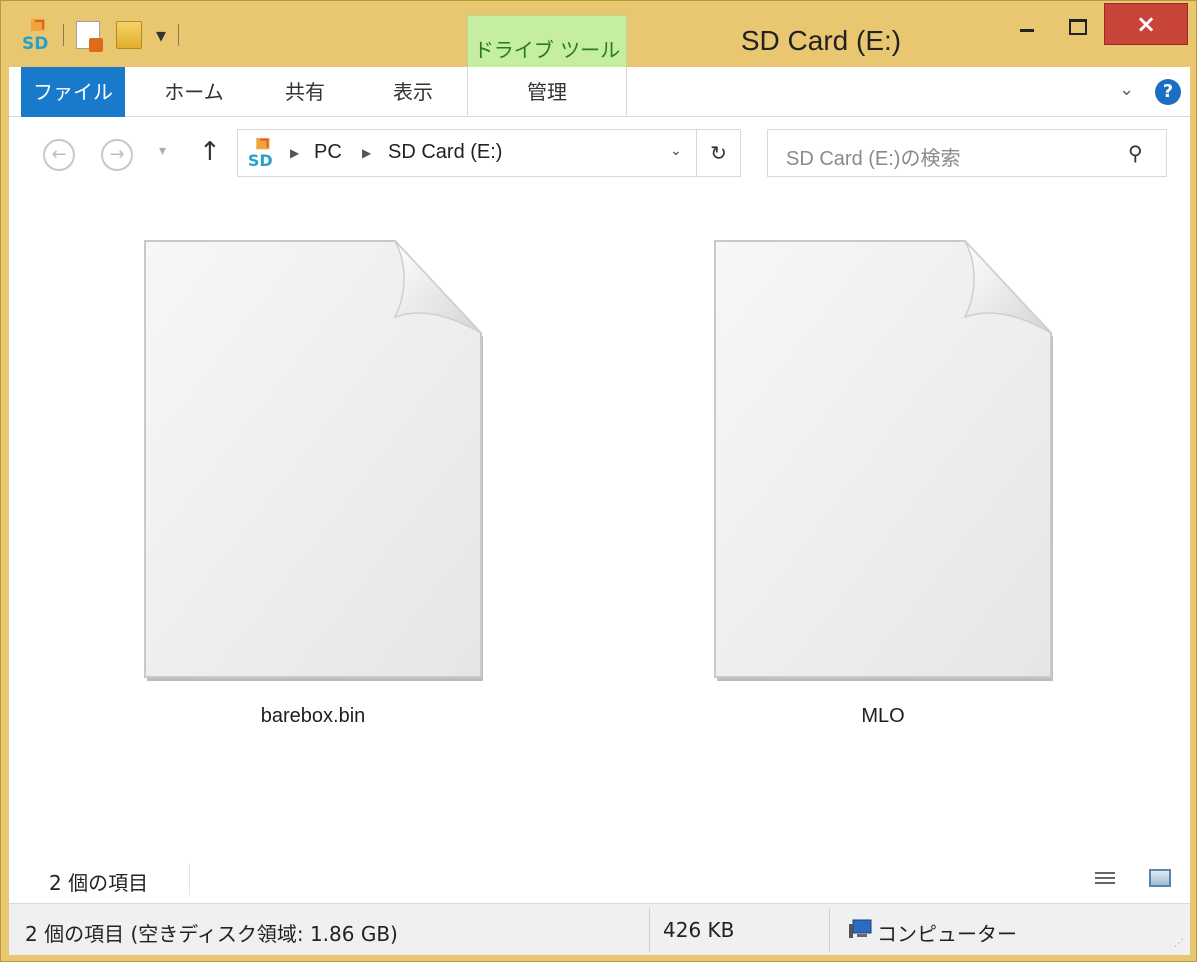 The height and width of the screenshot is (962, 1197). What do you see at coordinates (547, 41) in the screenshot?
I see `drive-tools-tab: ドライブ ツール` at bounding box center [547, 41].